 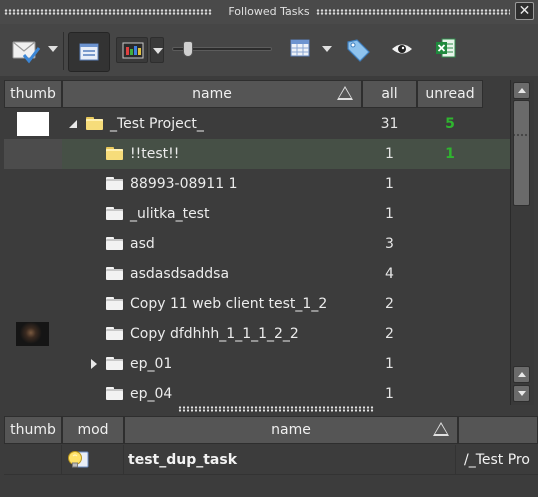 I want to click on mark-read-button, so click(x=27, y=50).